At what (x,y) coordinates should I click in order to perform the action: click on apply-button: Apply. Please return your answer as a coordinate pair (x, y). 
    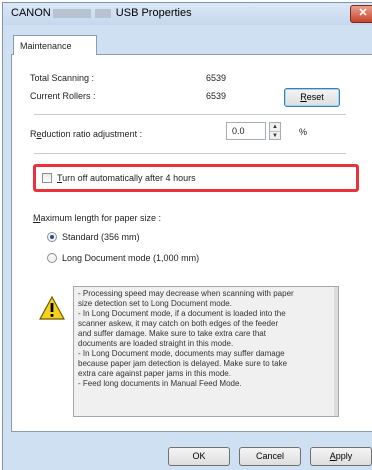
    Looking at the image, I should click on (341, 456).